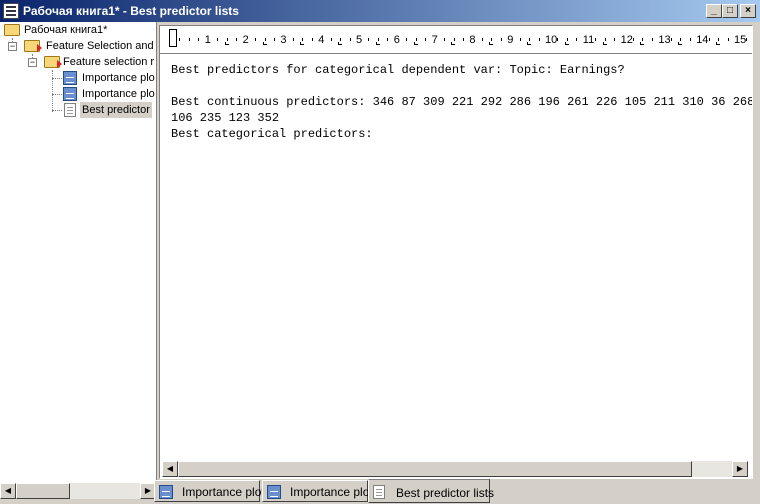 The width and height of the screenshot is (760, 504). Describe the element at coordinates (116, 110) in the screenshot. I see `tree-item-label-selected: Best predictor` at that location.